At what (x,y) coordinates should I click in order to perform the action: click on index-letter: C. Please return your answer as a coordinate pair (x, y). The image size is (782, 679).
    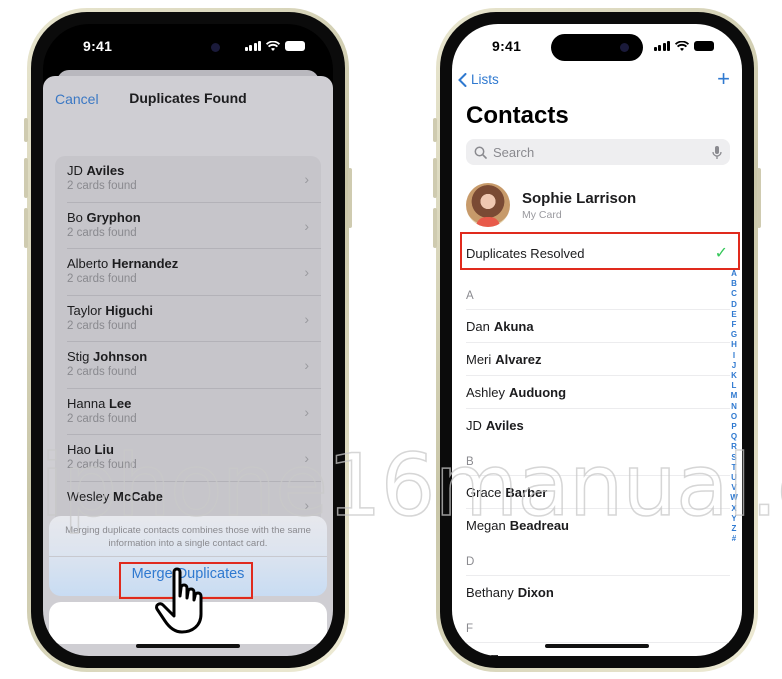
    Looking at the image, I should click on (734, 294).